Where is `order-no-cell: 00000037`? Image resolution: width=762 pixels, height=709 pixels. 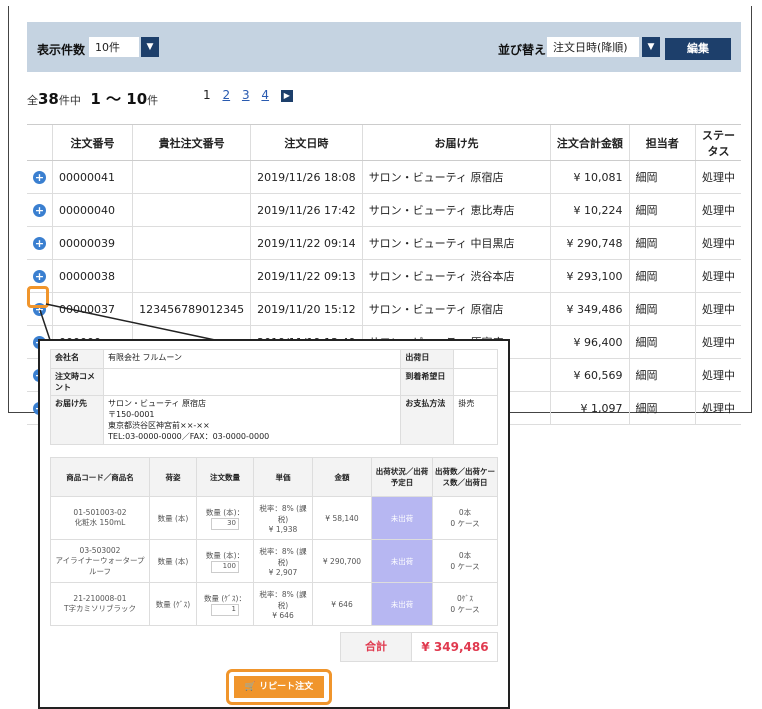 order-no-cell: 00000037 is located at coordinates (92, 309).